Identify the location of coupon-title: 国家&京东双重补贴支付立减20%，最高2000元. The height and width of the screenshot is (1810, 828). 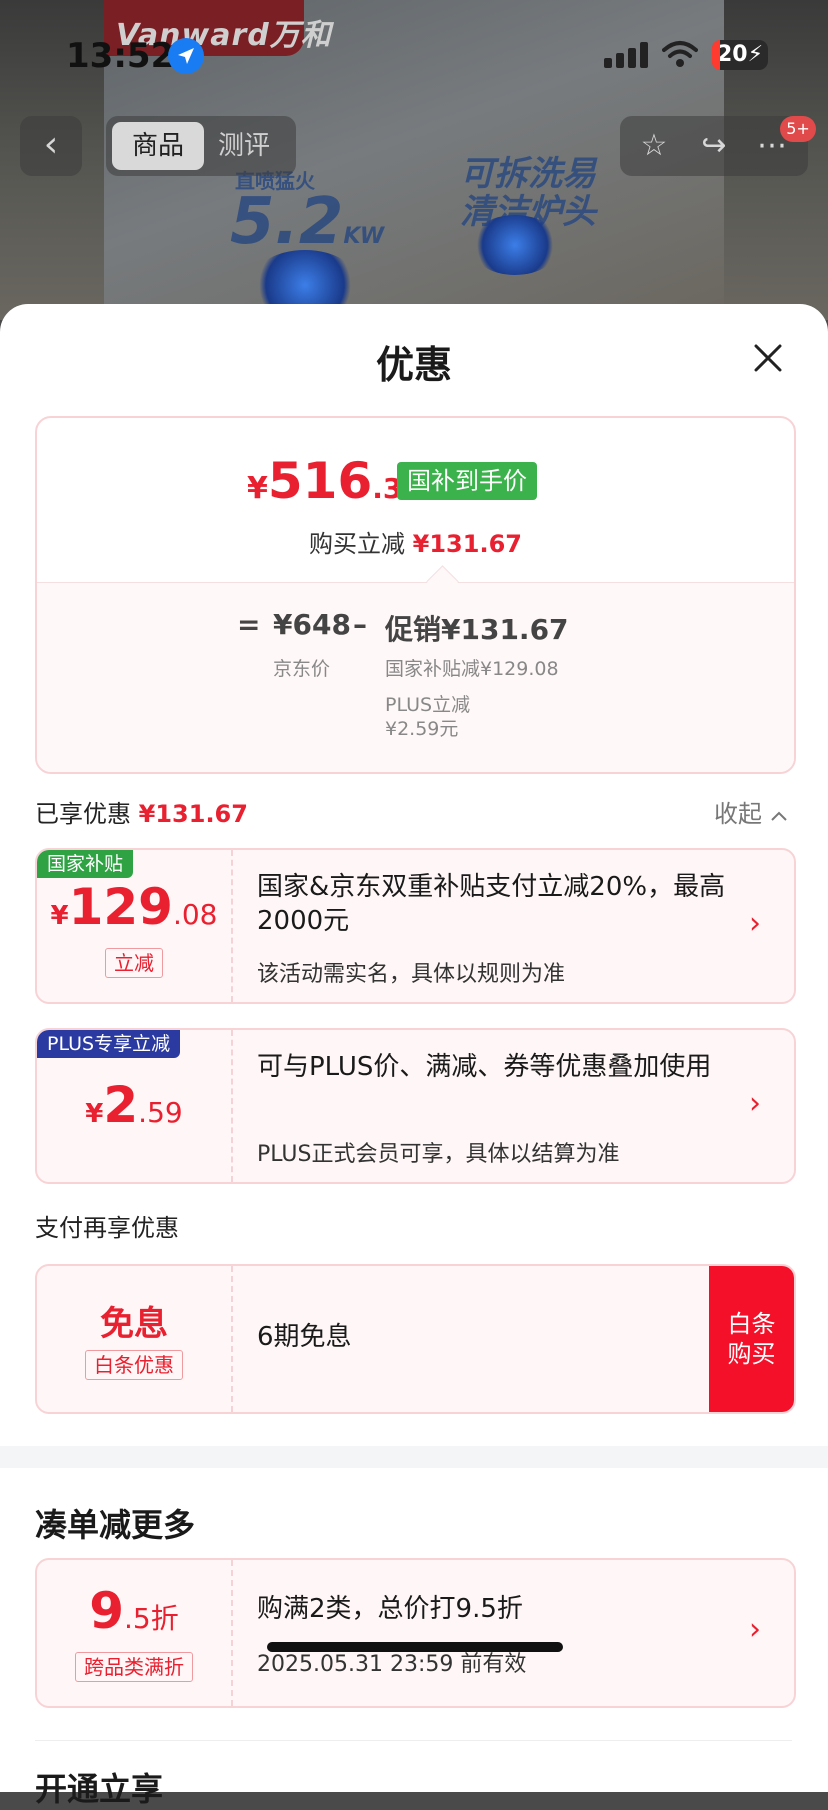
(491, 904).